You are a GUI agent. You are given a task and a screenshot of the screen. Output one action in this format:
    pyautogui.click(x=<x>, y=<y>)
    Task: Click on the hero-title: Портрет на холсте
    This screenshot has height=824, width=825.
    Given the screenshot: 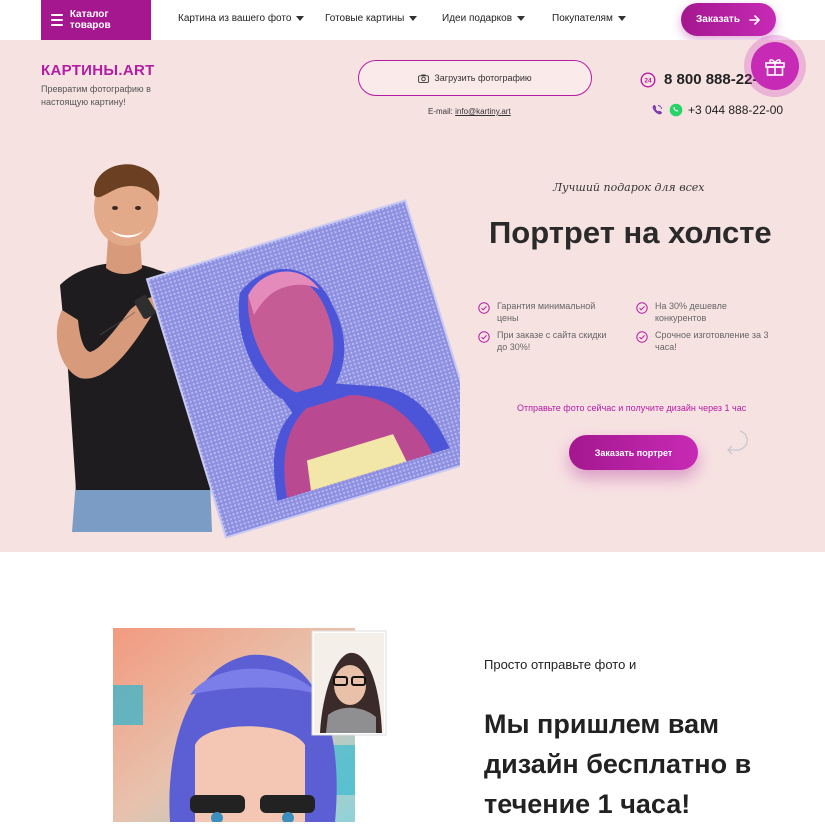 What is the action you would take?
    pyautogui.click(x=630, y=232)
    